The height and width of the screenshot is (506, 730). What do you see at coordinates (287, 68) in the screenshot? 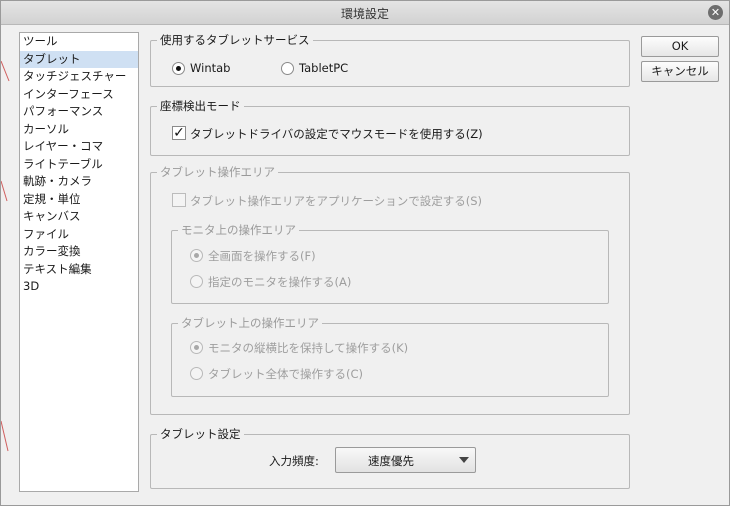
I see `tabletpc-radio` at bounding box center [287, 68].